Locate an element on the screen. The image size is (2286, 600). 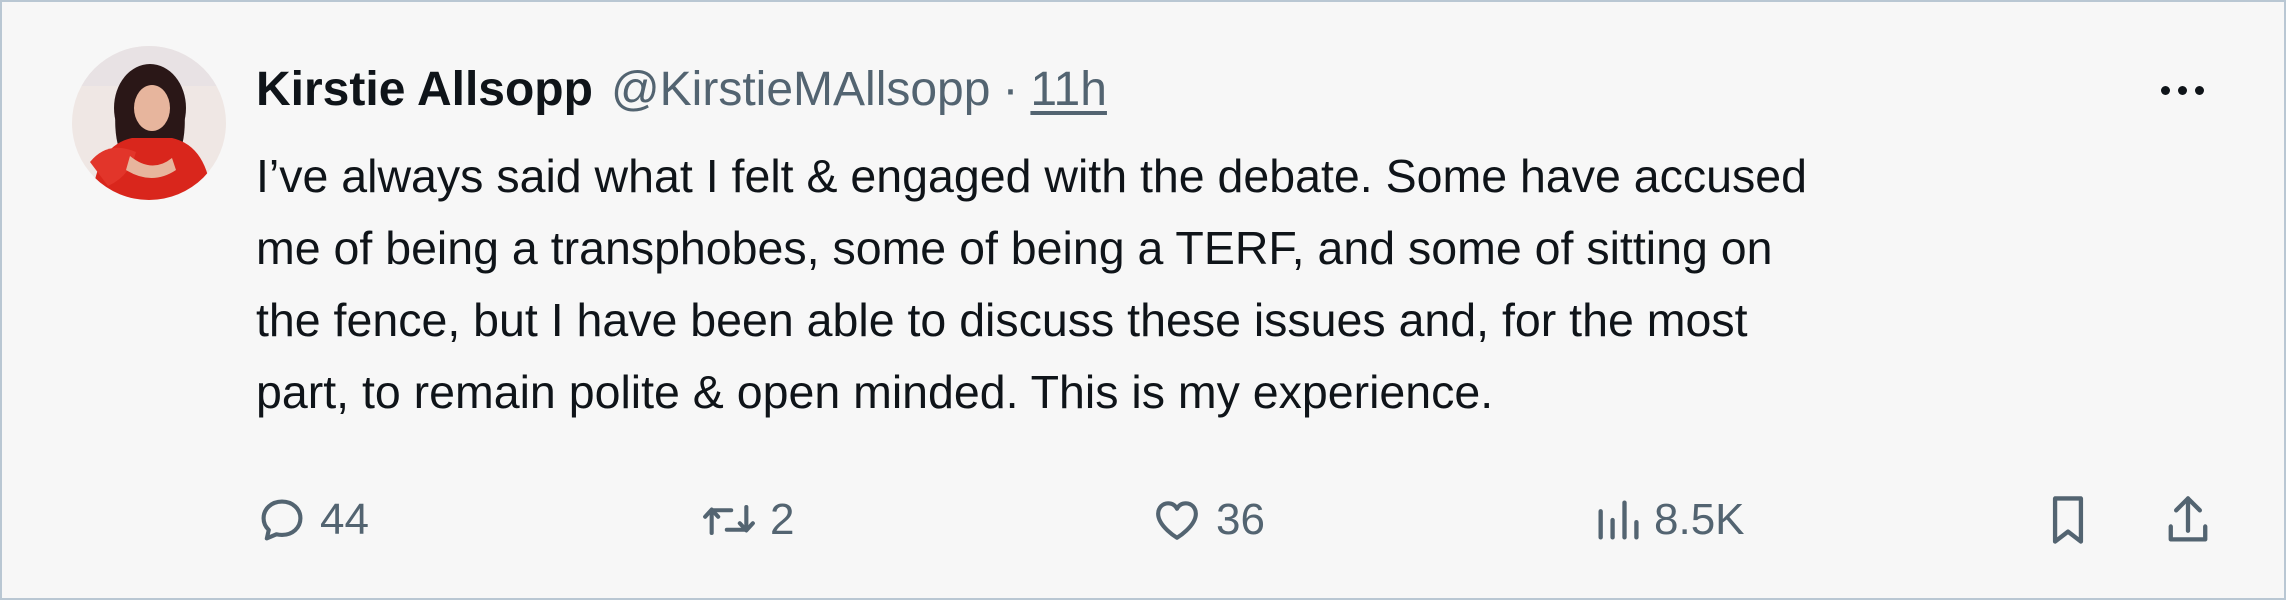
reply-count: 44 is located at coordinates (344, 519).